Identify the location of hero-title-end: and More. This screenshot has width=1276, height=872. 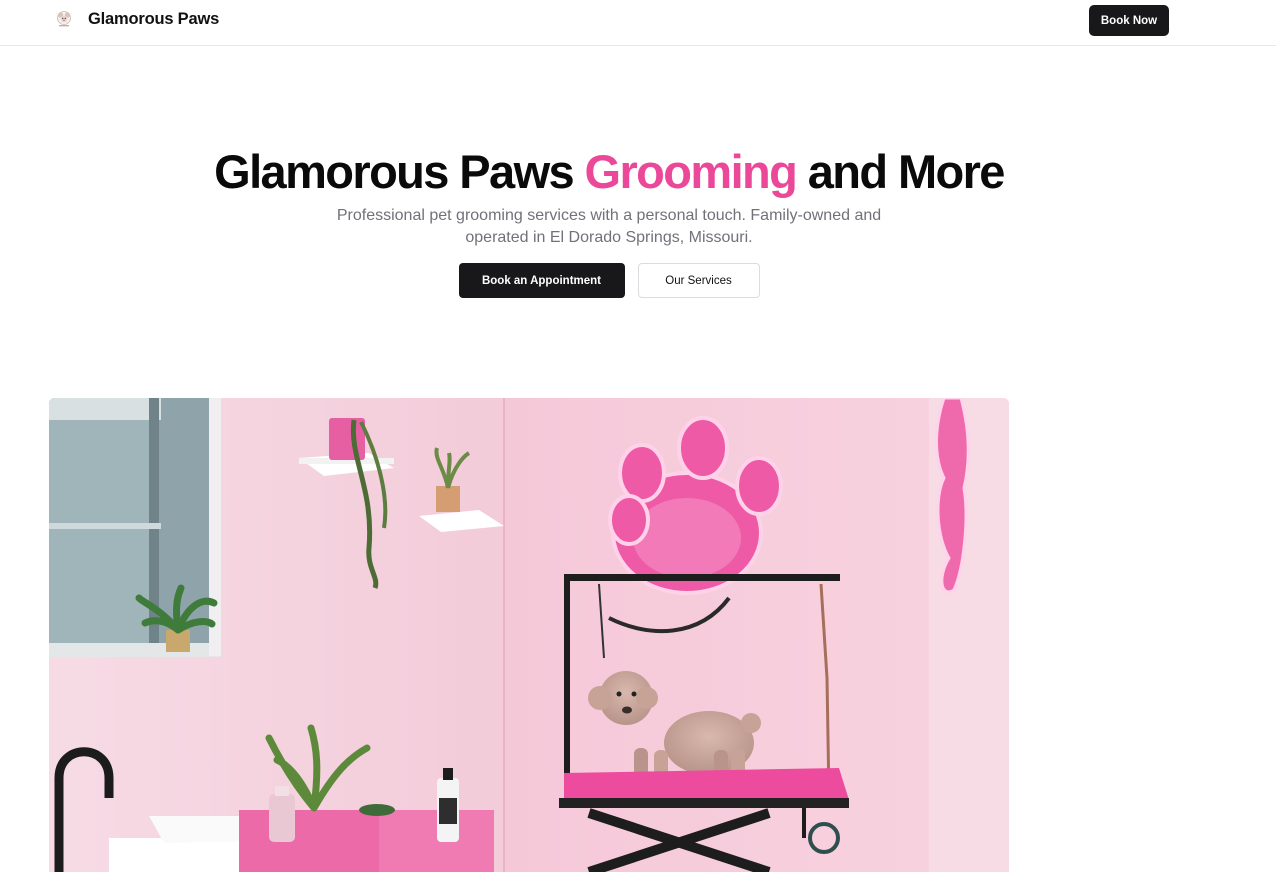
(901, 171).